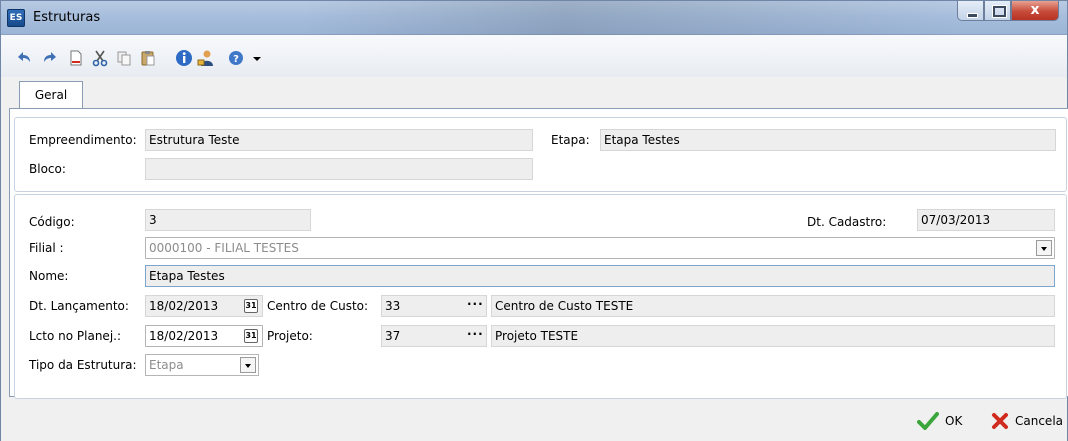 The height and width of the screenshot is (441, 1068). I want to click on tab-strip: Geral, so click(534, 93).